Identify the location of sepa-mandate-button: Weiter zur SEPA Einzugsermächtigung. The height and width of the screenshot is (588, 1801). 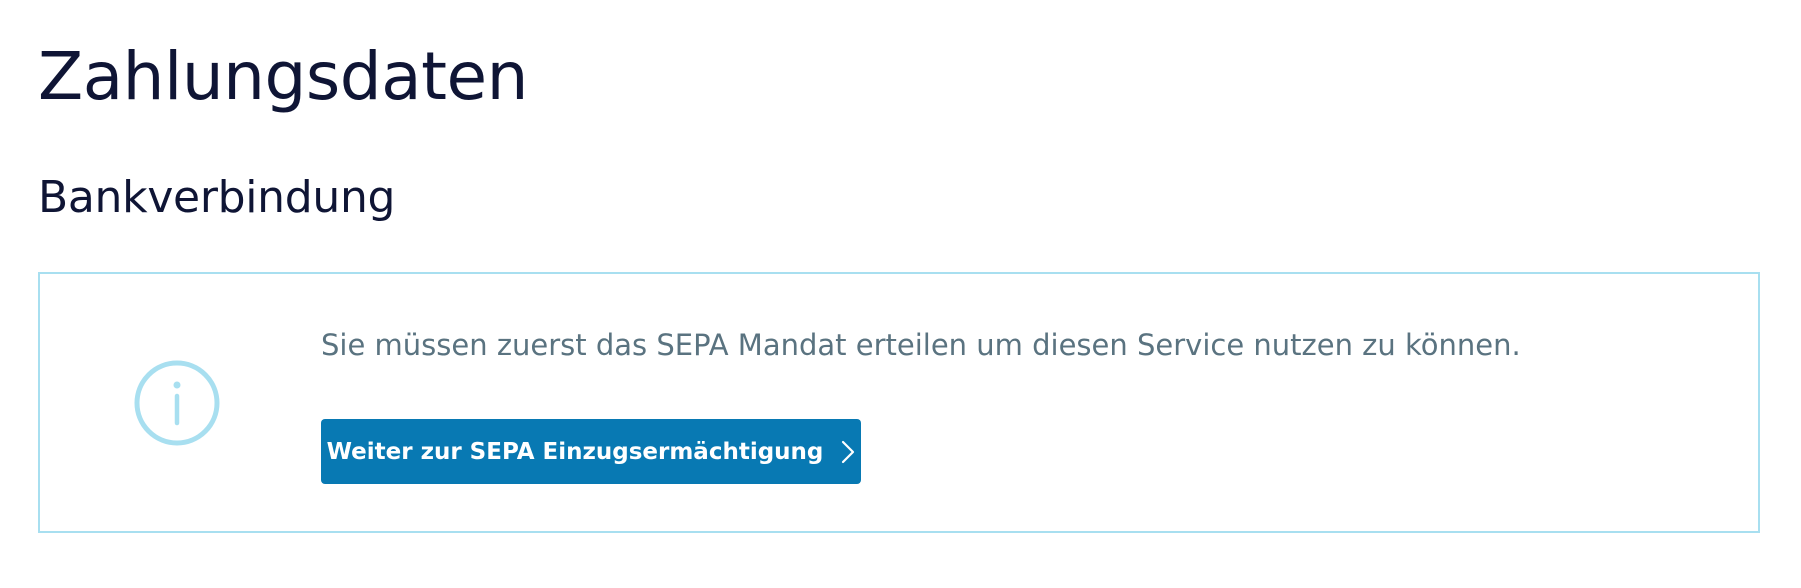
(591, 451).